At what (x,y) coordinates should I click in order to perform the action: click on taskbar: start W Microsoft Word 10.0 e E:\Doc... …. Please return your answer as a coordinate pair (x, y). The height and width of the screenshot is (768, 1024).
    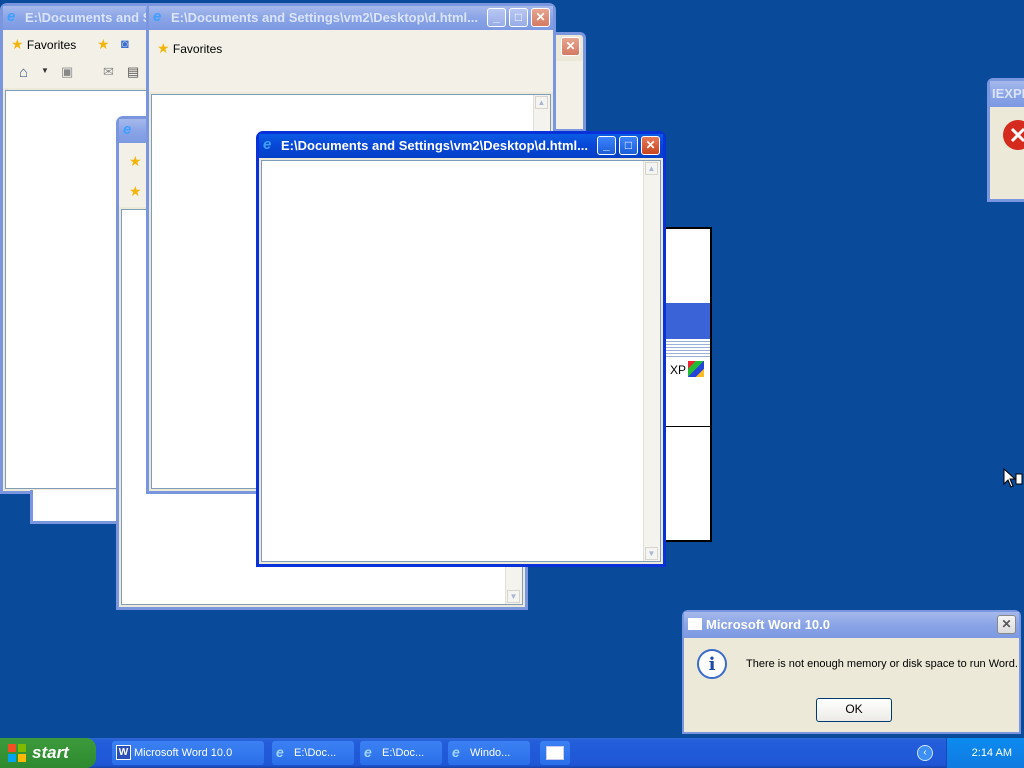
    Looking at the image, I should click on (512, 753).